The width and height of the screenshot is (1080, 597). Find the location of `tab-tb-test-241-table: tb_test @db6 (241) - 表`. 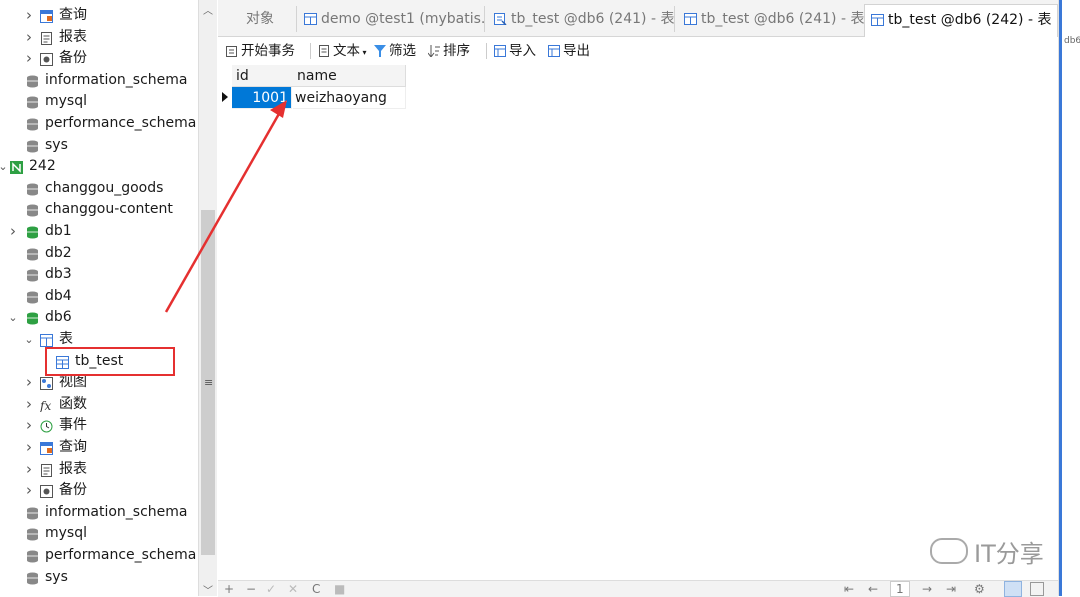

tab-tb-test-241-table: tb_test @db6 (241) - 表 is located at coordinates (772, 19).